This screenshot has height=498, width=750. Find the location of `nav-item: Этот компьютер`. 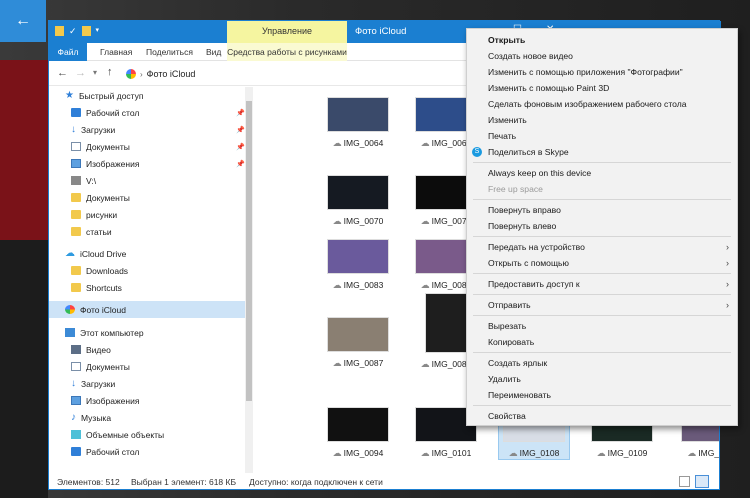

nav-item: Этот компьютер is located at coordinates (147, 332).